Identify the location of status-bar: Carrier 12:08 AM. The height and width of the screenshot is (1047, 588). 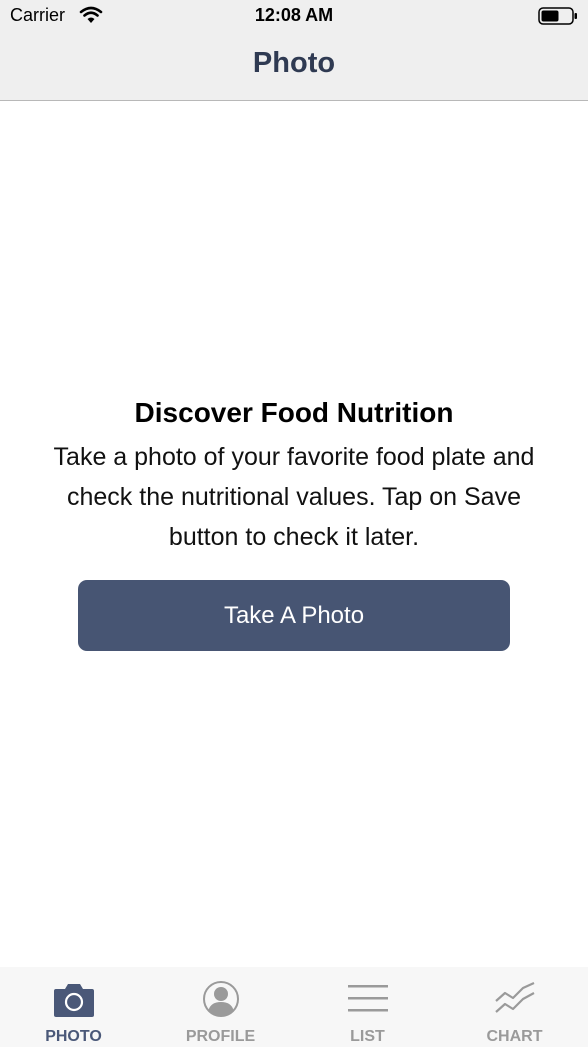
(294, 17).